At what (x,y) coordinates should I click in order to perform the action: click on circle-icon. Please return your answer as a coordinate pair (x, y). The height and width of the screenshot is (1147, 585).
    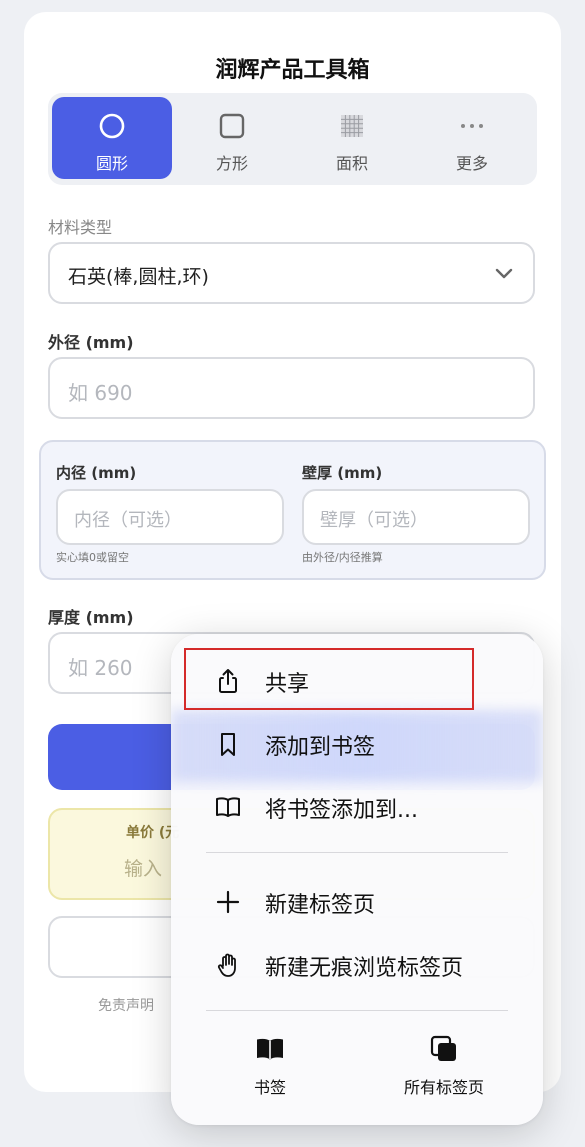
    Looking at the image, I should click on (112, 126).